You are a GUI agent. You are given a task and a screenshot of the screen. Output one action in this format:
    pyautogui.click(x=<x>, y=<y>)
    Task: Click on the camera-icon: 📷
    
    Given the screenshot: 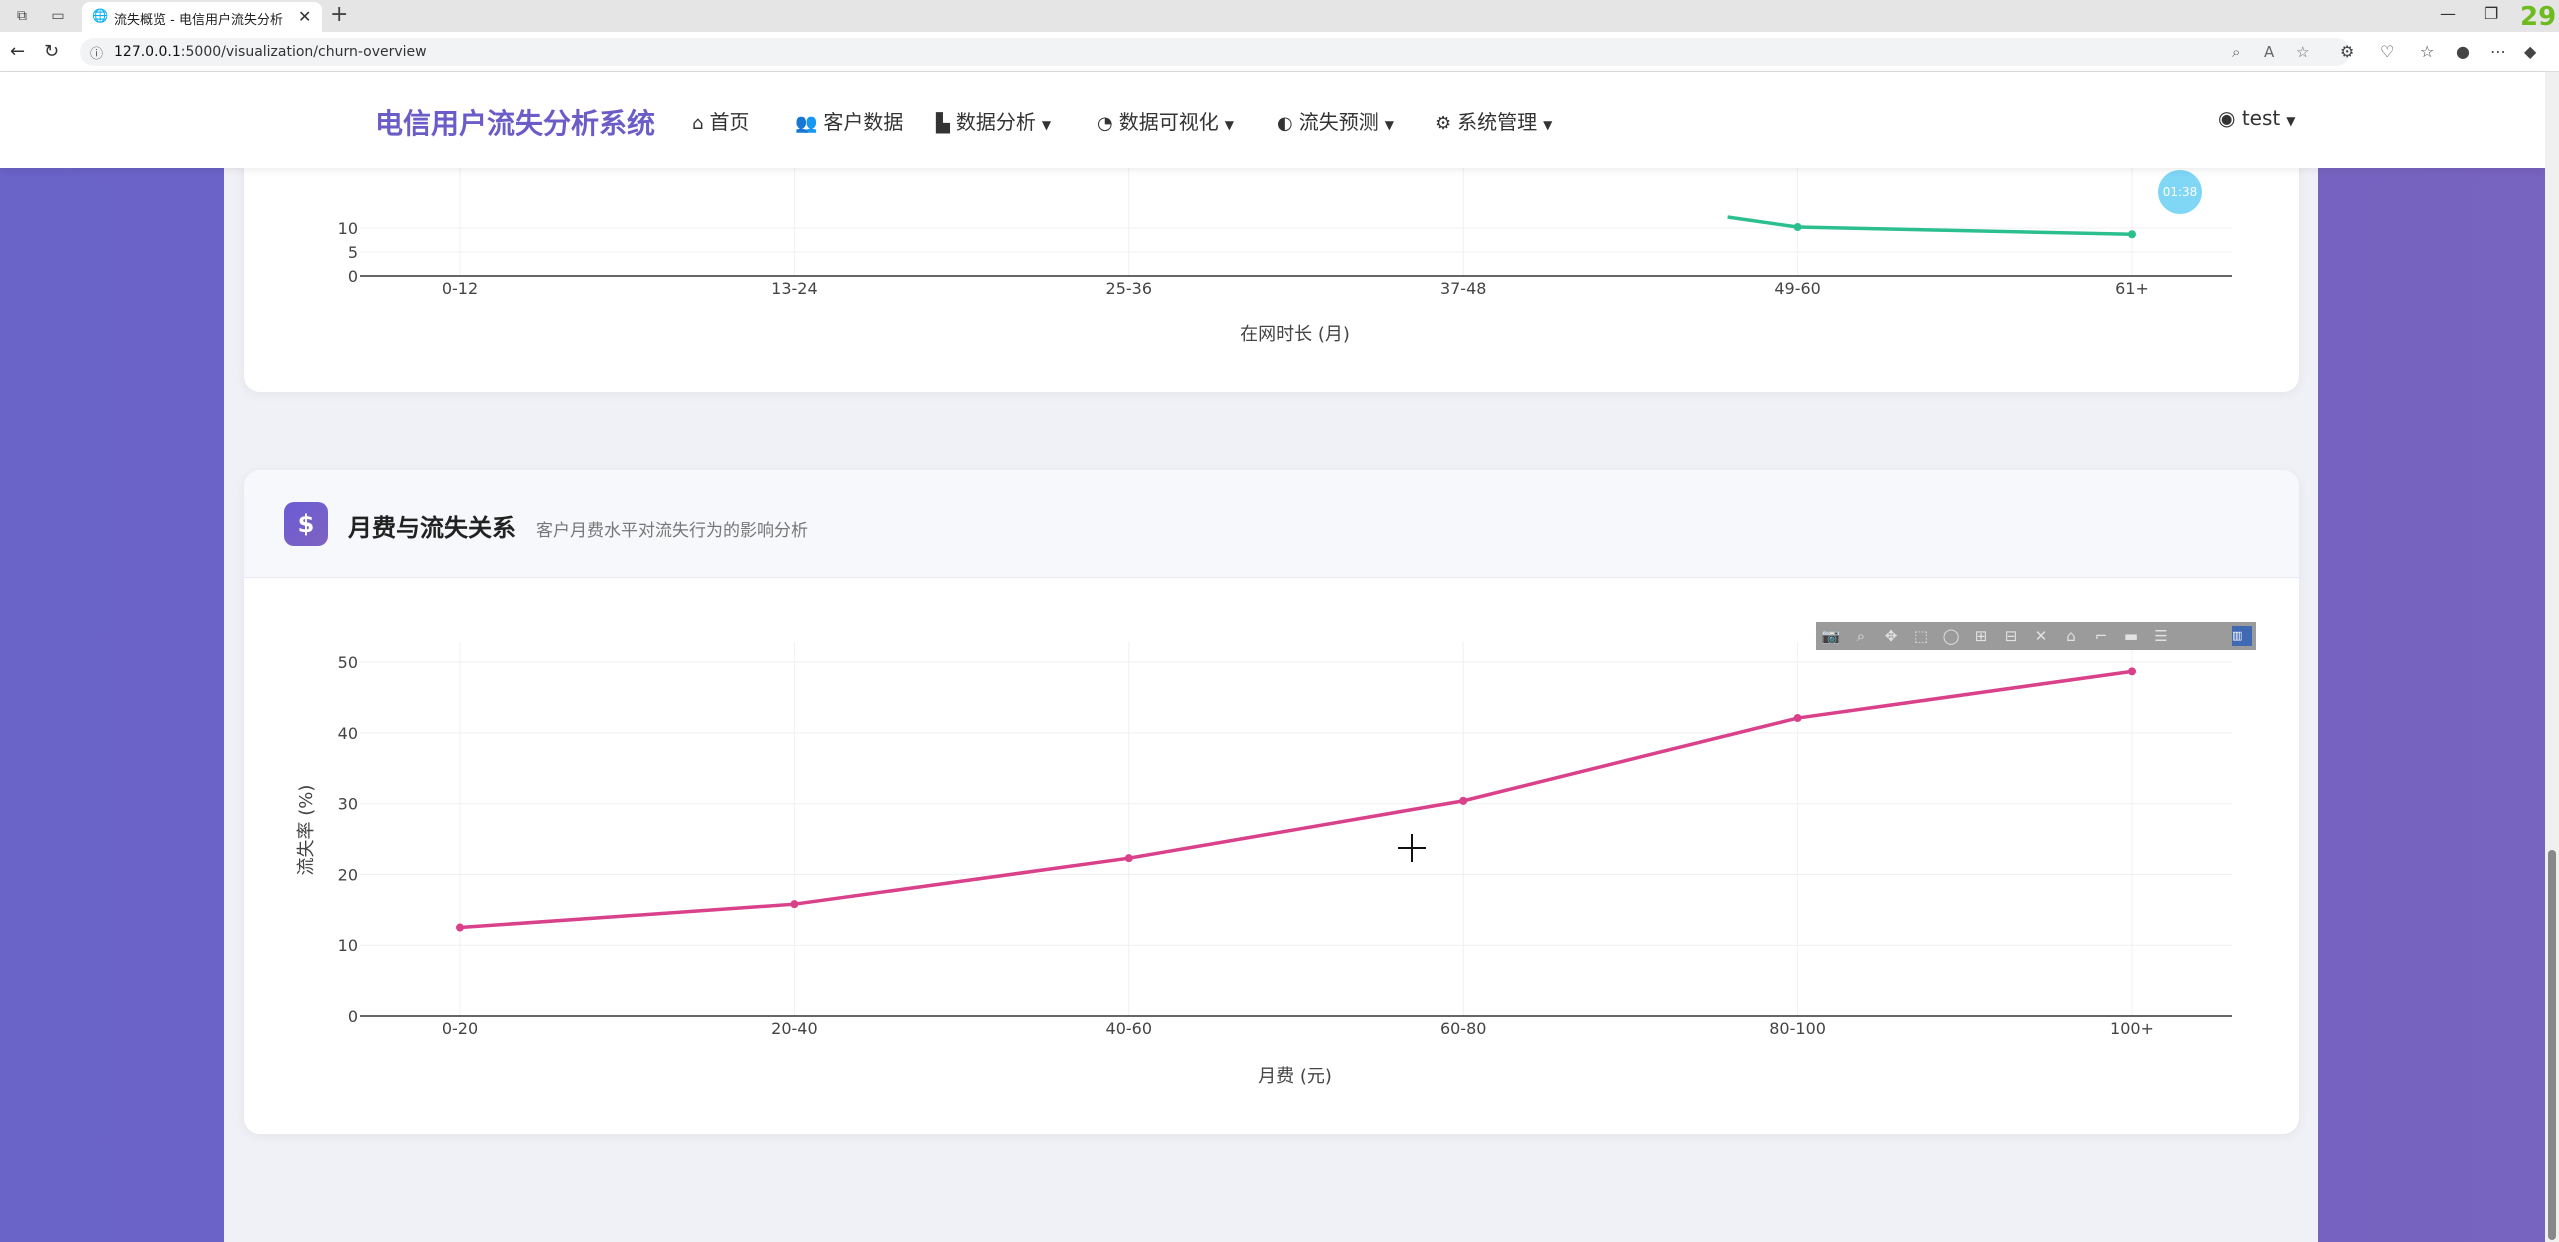 What is the action you would take?
    pyautogui.click(x=1831, y=636)
    